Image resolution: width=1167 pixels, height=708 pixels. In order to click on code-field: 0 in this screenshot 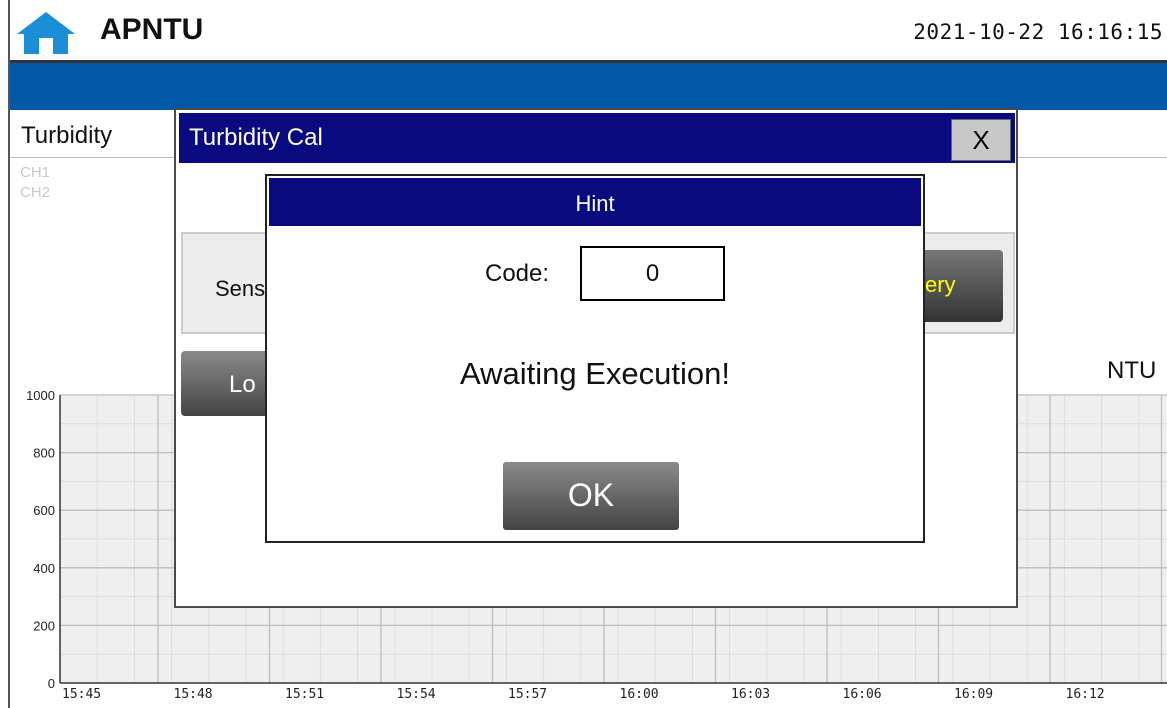, I will do `click(652, 273)`.